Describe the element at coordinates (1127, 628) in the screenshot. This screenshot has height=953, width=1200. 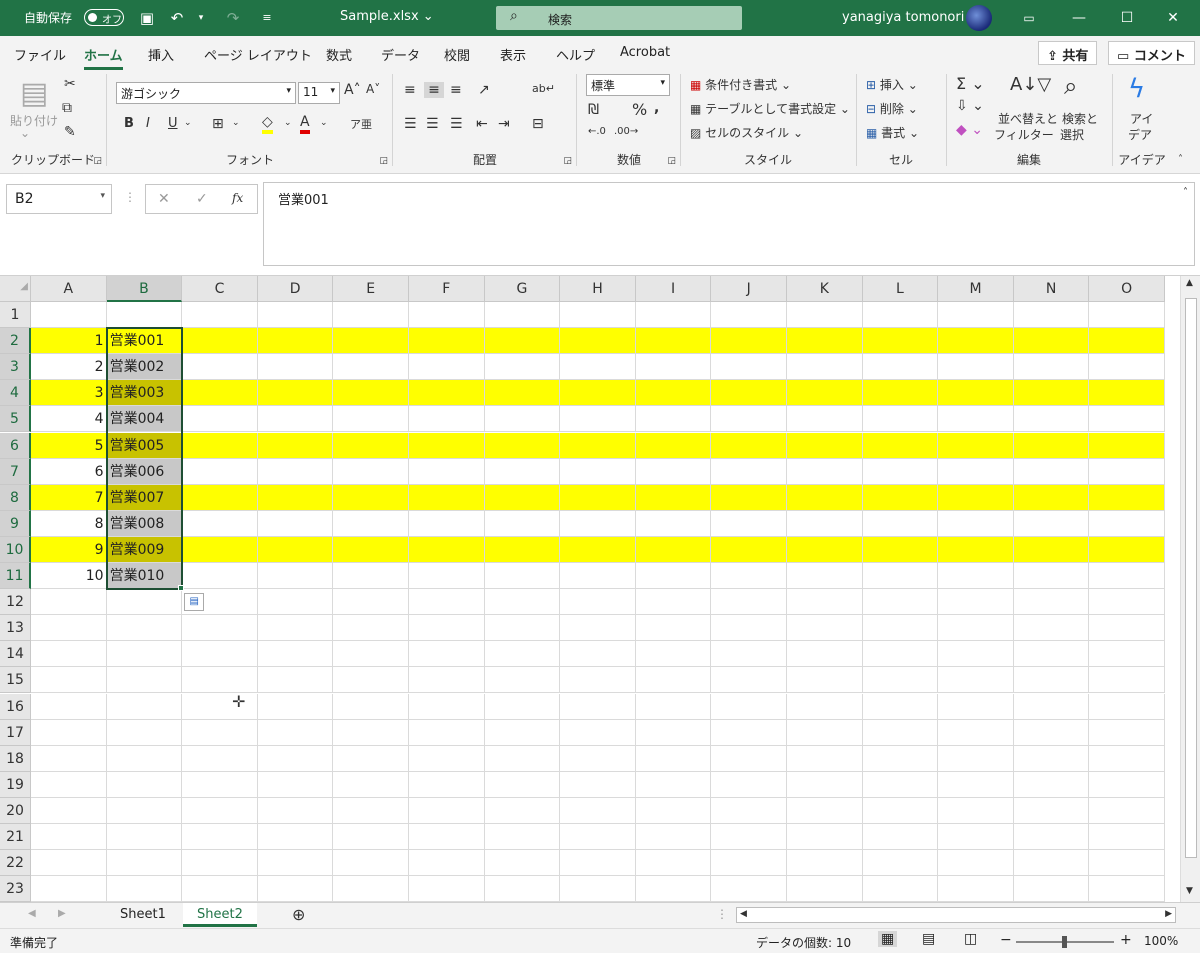
I see `cell-o13` at that location.